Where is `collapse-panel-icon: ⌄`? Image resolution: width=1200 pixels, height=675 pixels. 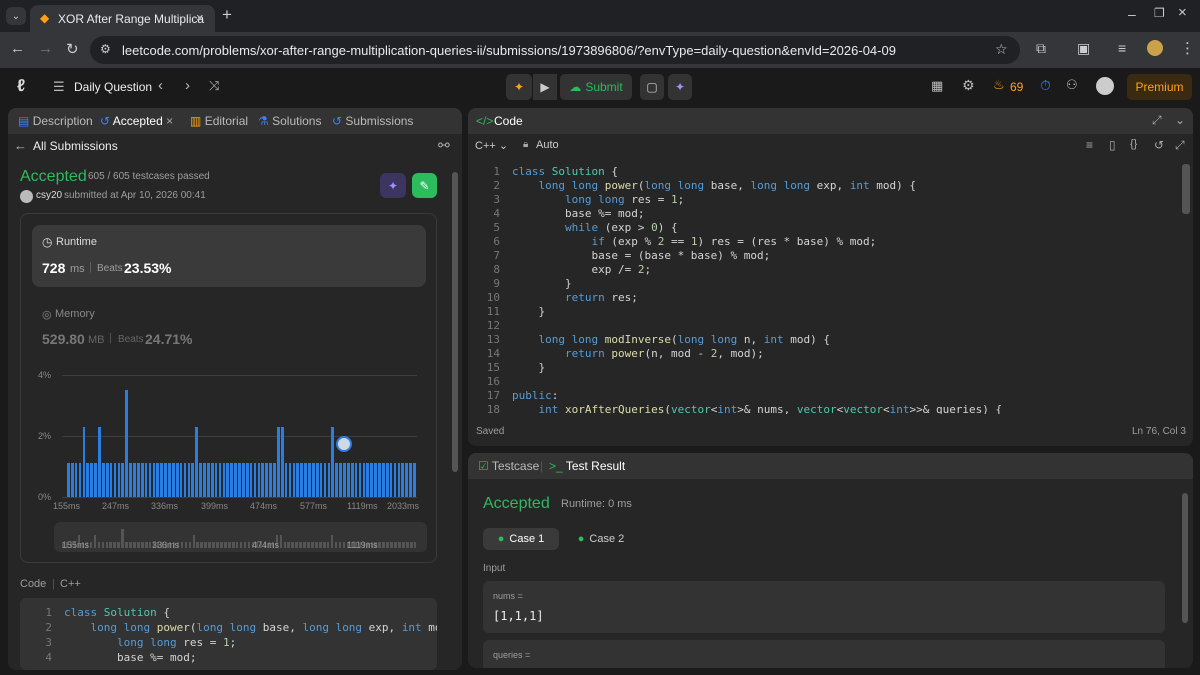
collapse-panel-icon: ⌄ is located at coordinates (1180, 120).